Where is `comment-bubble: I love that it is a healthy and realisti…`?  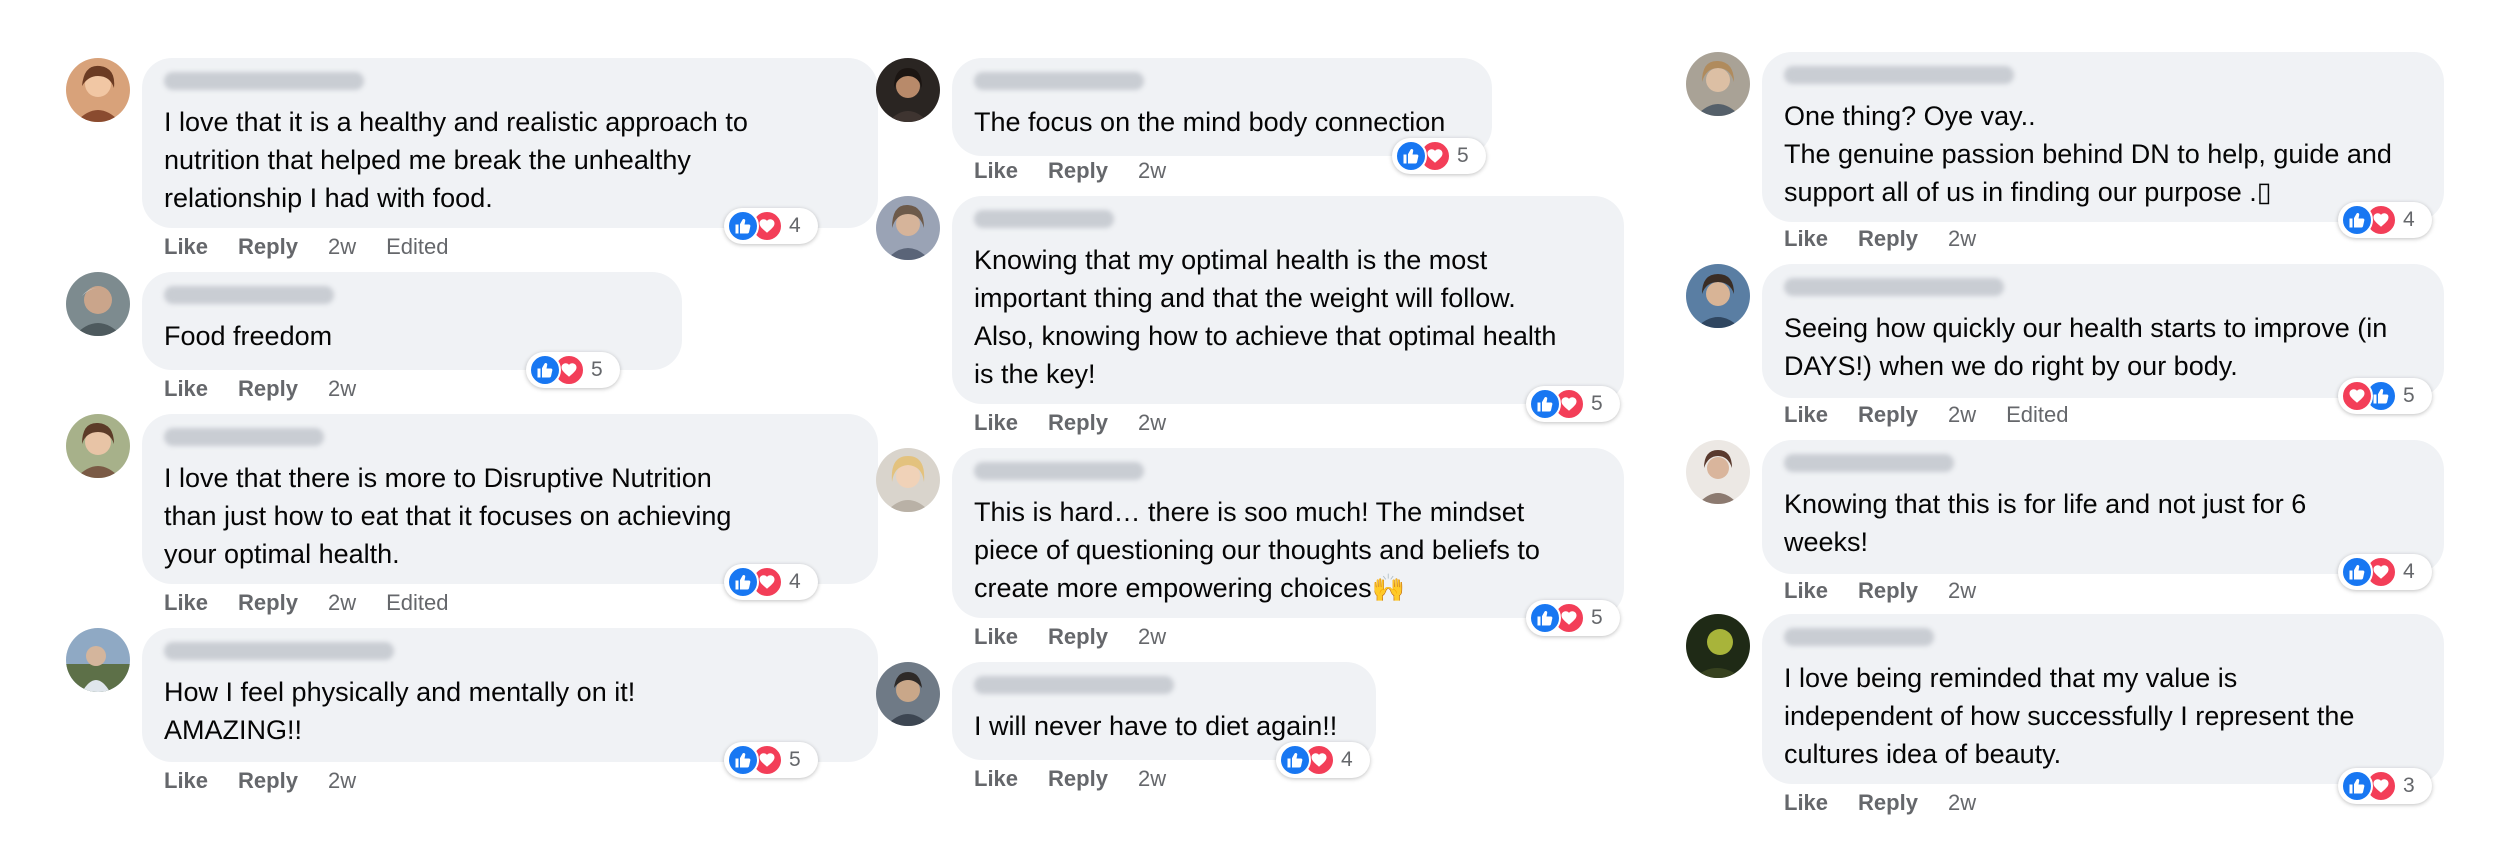 comment-bubble: I love that it is a healthy and realisti… is located at coordinates (510, 143).